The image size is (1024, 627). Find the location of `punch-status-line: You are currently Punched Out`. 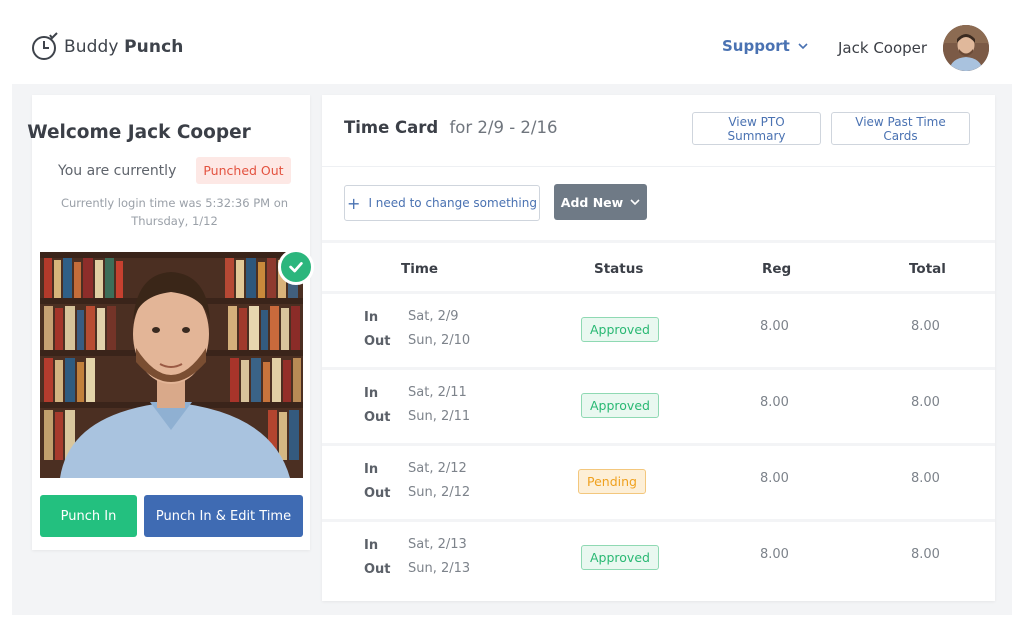

punch-status-line: You are currently Punched Out is located at coordinates (174, 170).